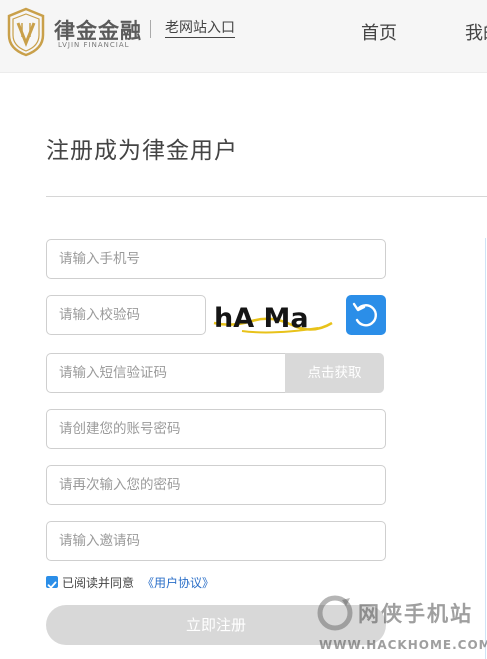  Describe the element at coordinates (243, 36) in the screenshot. I see `top-header: 律金金融 LVJIN FINANCIAL 老网站入口 首页 我的` at that location.